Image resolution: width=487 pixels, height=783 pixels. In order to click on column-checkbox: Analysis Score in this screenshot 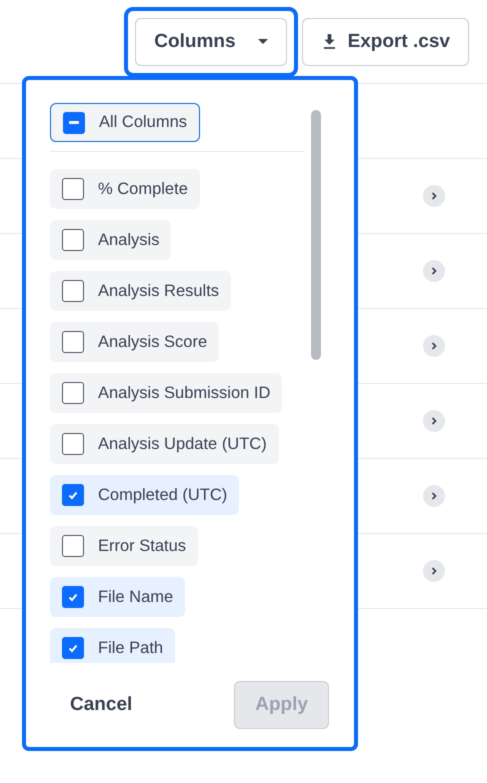, I will do `click(135, 342)`.